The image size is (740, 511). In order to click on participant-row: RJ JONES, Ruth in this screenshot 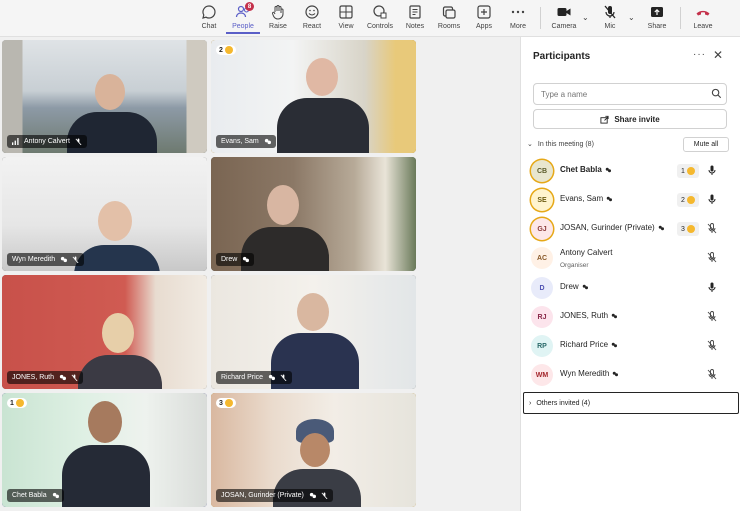, I will do `click(631, 318)`.